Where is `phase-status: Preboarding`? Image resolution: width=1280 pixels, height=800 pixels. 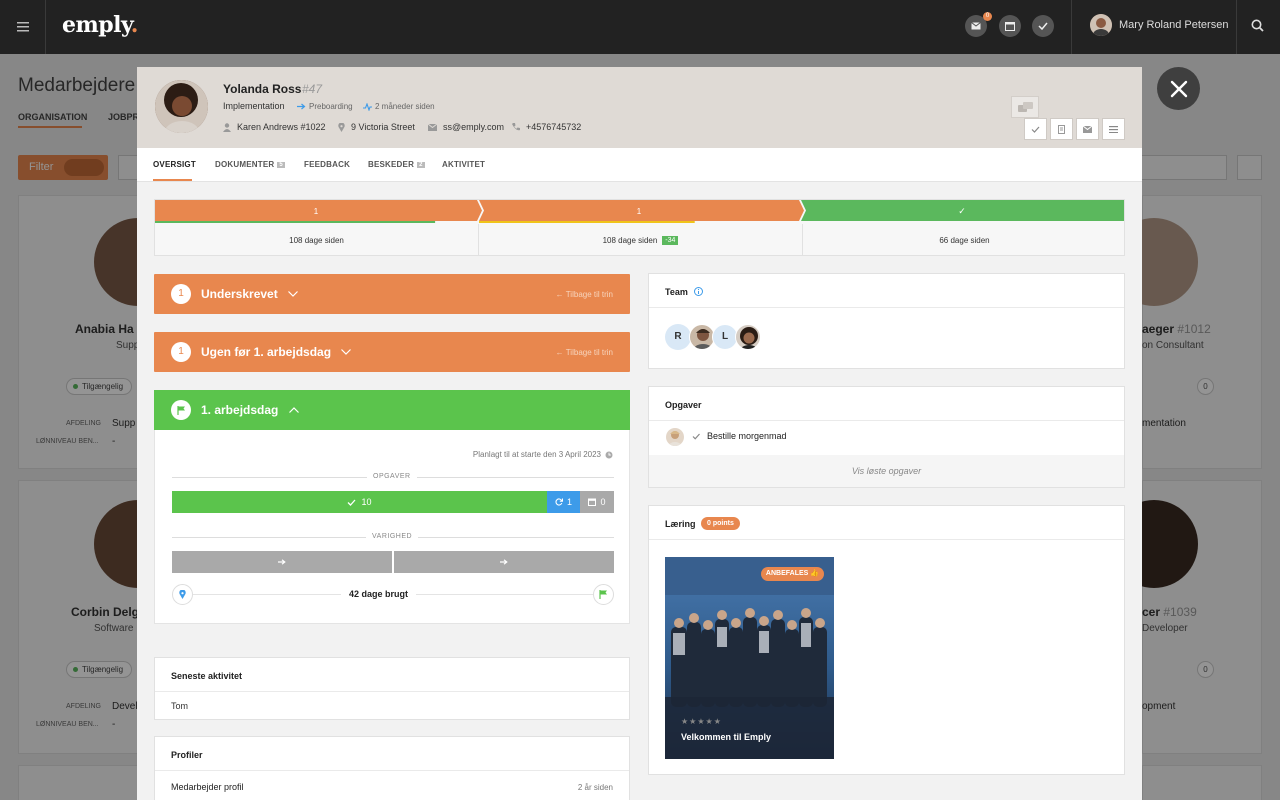 phase-status: Preboarding is located at coordinates (325, 106).